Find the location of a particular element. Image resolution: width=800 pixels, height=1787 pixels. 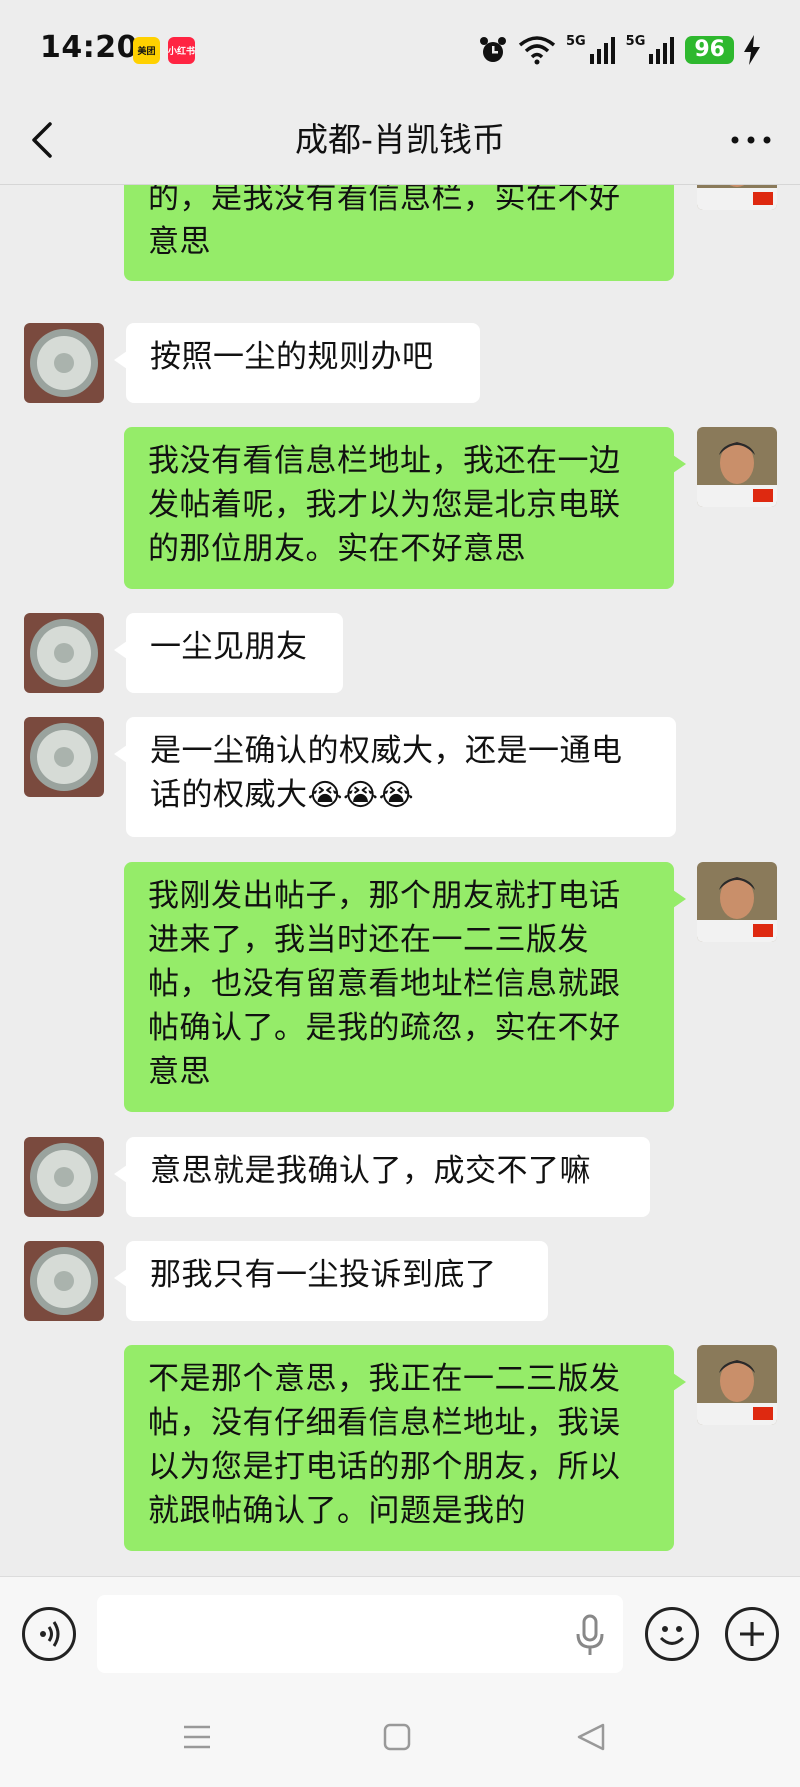

crying-emoji: 😭😭😭 is located at coordinates (361, 795).